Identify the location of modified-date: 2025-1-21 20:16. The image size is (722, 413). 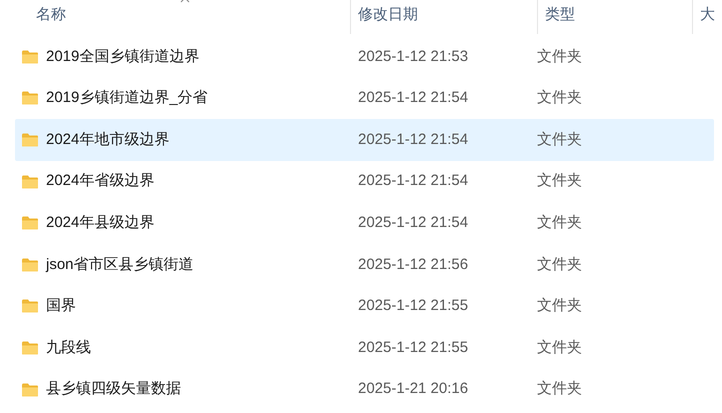
(413, 389).